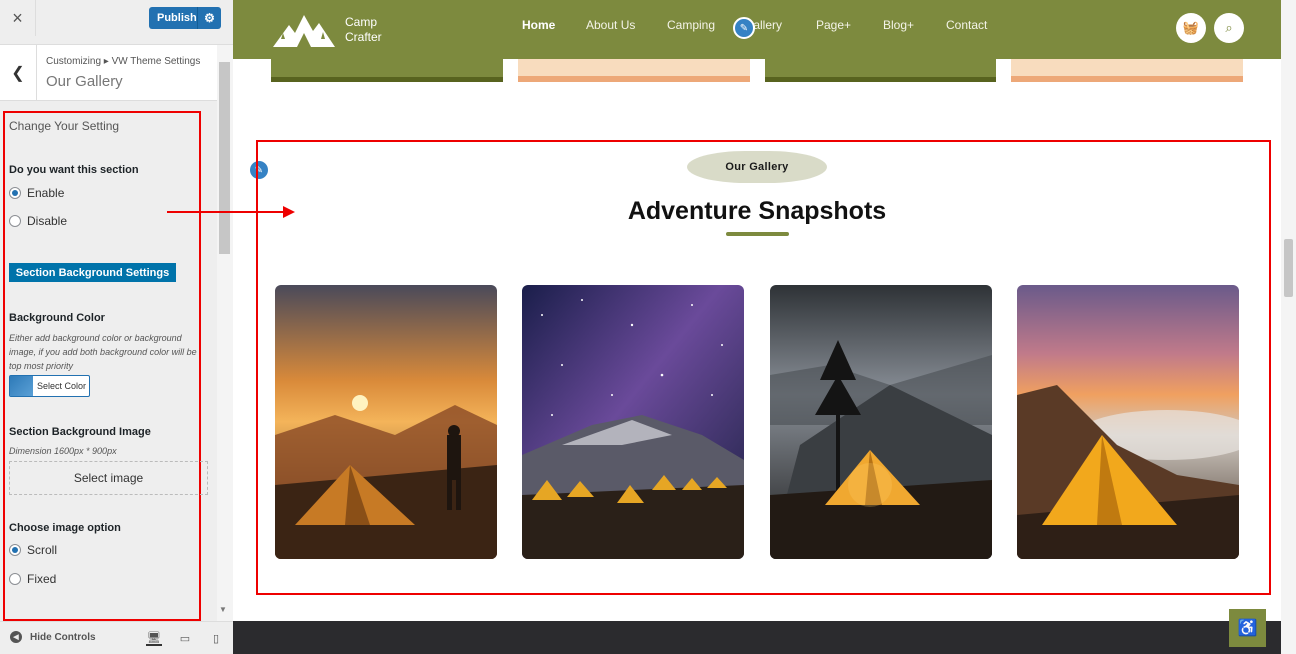 Image resolution: width=1296 pixels, height=654 pixels. I want to click on gallery-photo-sunrise-clouds, so click(1128, 422).